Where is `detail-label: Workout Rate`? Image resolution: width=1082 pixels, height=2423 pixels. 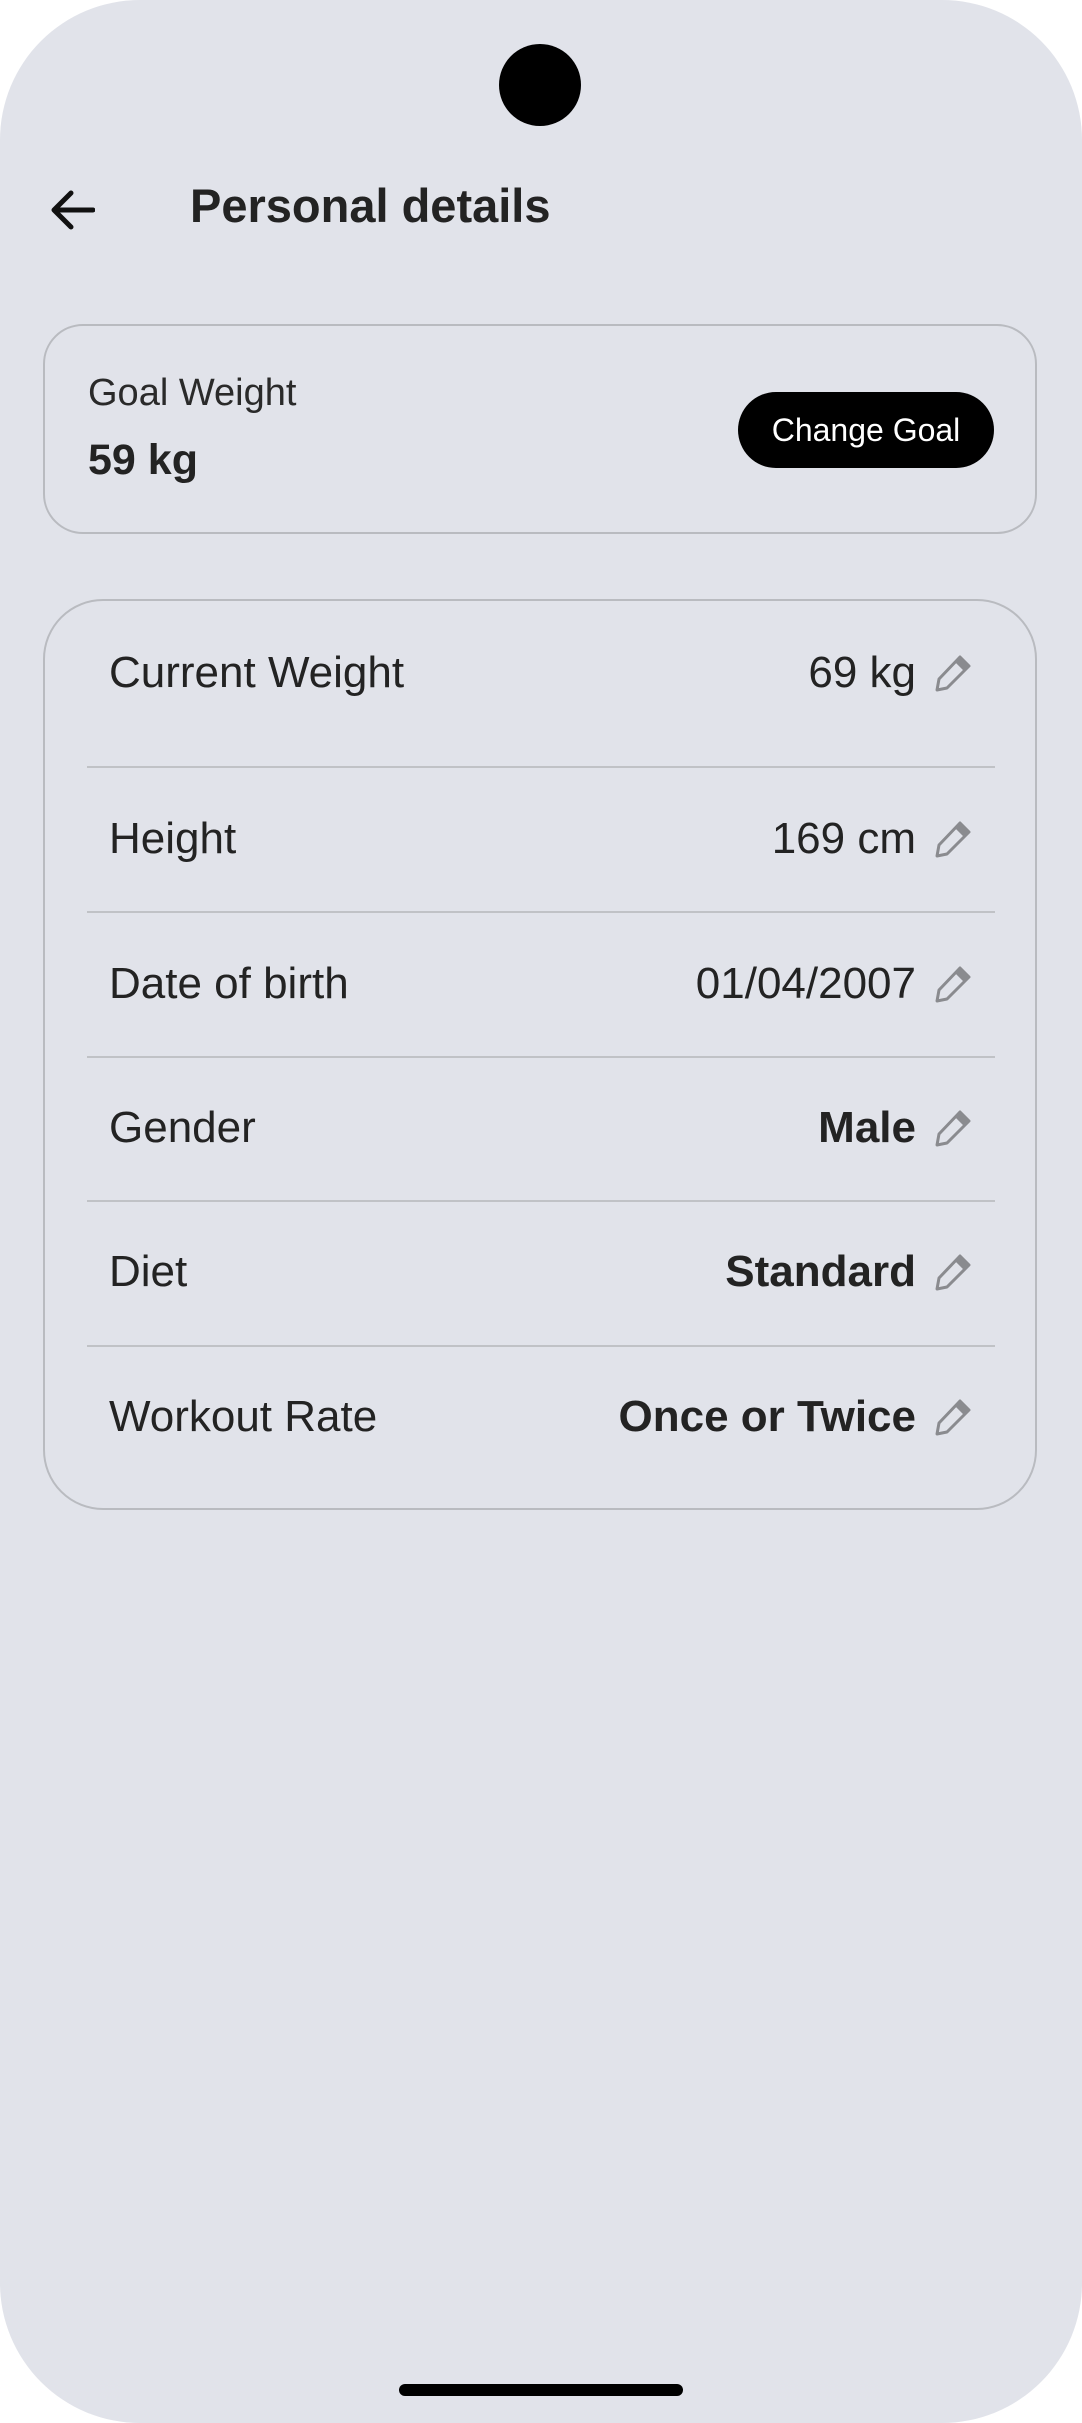
detail-label: Workout Rate is located at coordinates (243, 1416).